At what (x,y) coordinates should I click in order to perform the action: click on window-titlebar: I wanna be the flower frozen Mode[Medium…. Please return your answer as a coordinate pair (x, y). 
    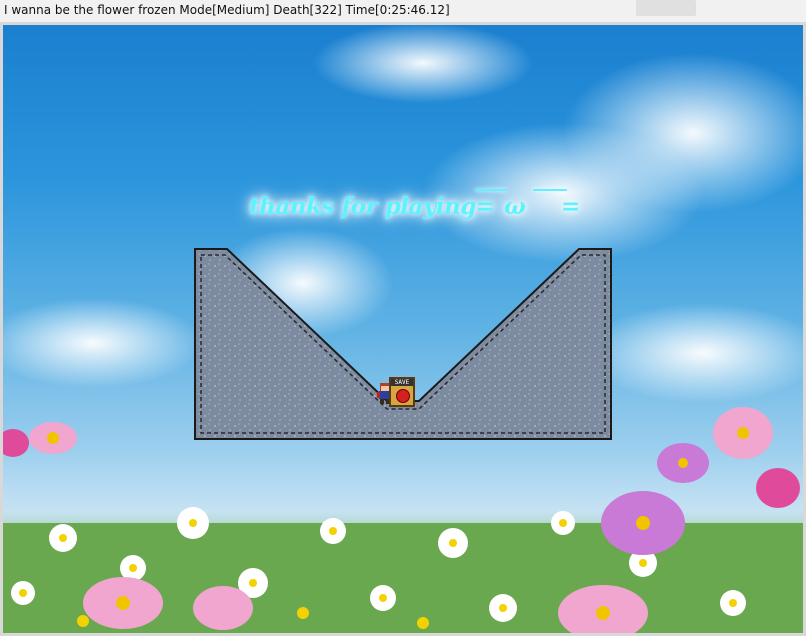
    Looking at the image, I should click on (403, 11).